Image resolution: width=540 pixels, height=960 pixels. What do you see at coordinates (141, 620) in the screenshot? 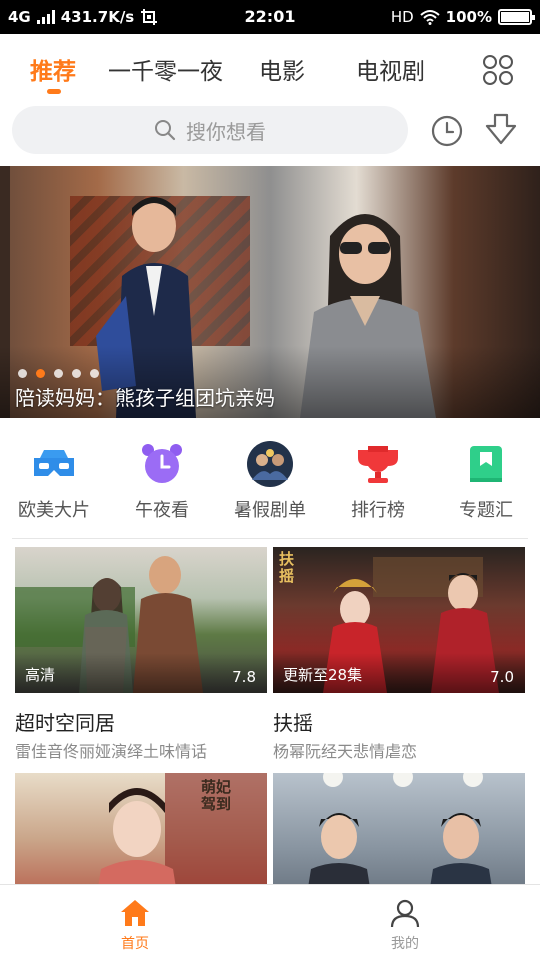
I see `video-thumbnail: 高清 7.8` at bounding box center [141, 620].